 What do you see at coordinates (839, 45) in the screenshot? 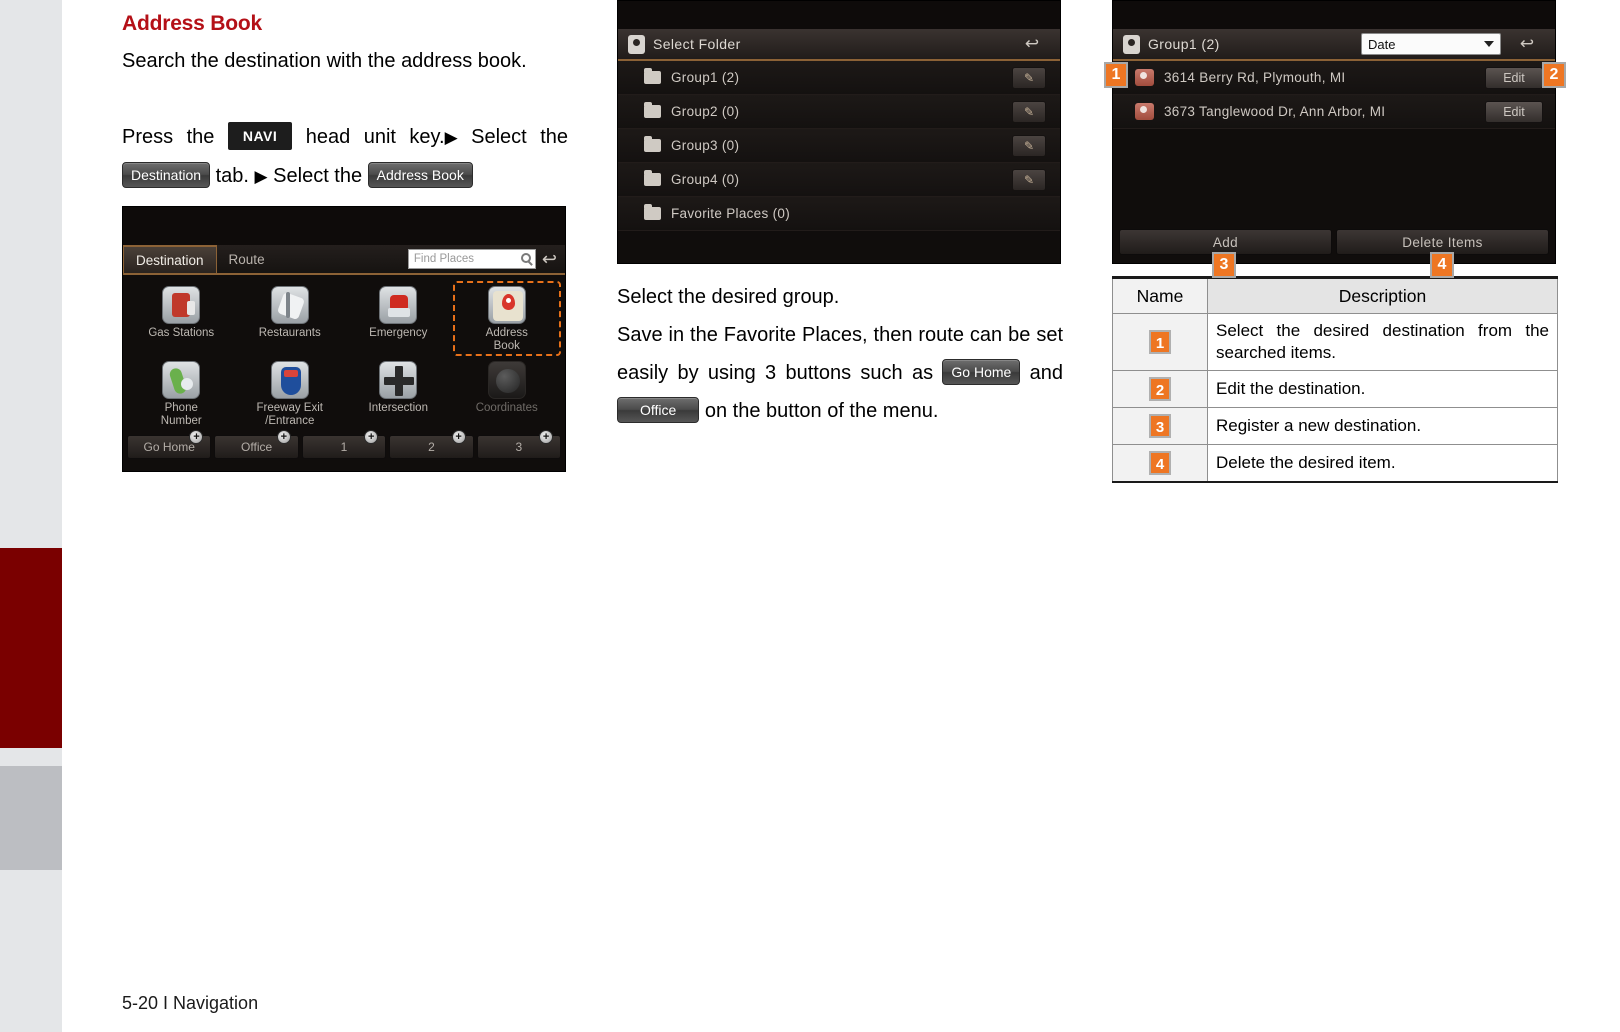
I see `select-folder-titlebar: Select Folder ↩` at bounding box center [839, 45].